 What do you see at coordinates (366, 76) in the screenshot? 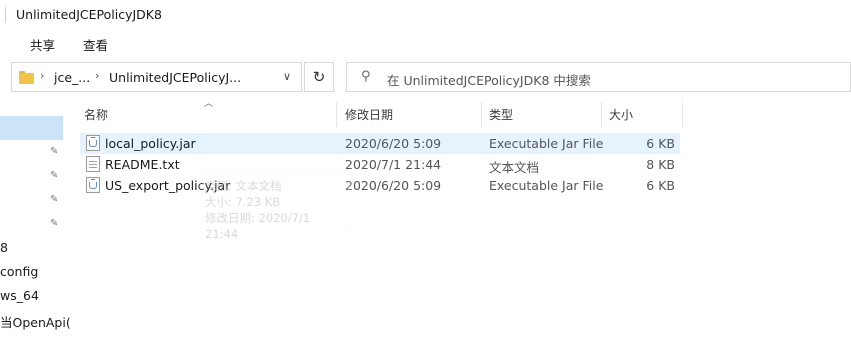
I see `search-icon: ⚲` at bounding box center [366, 76].